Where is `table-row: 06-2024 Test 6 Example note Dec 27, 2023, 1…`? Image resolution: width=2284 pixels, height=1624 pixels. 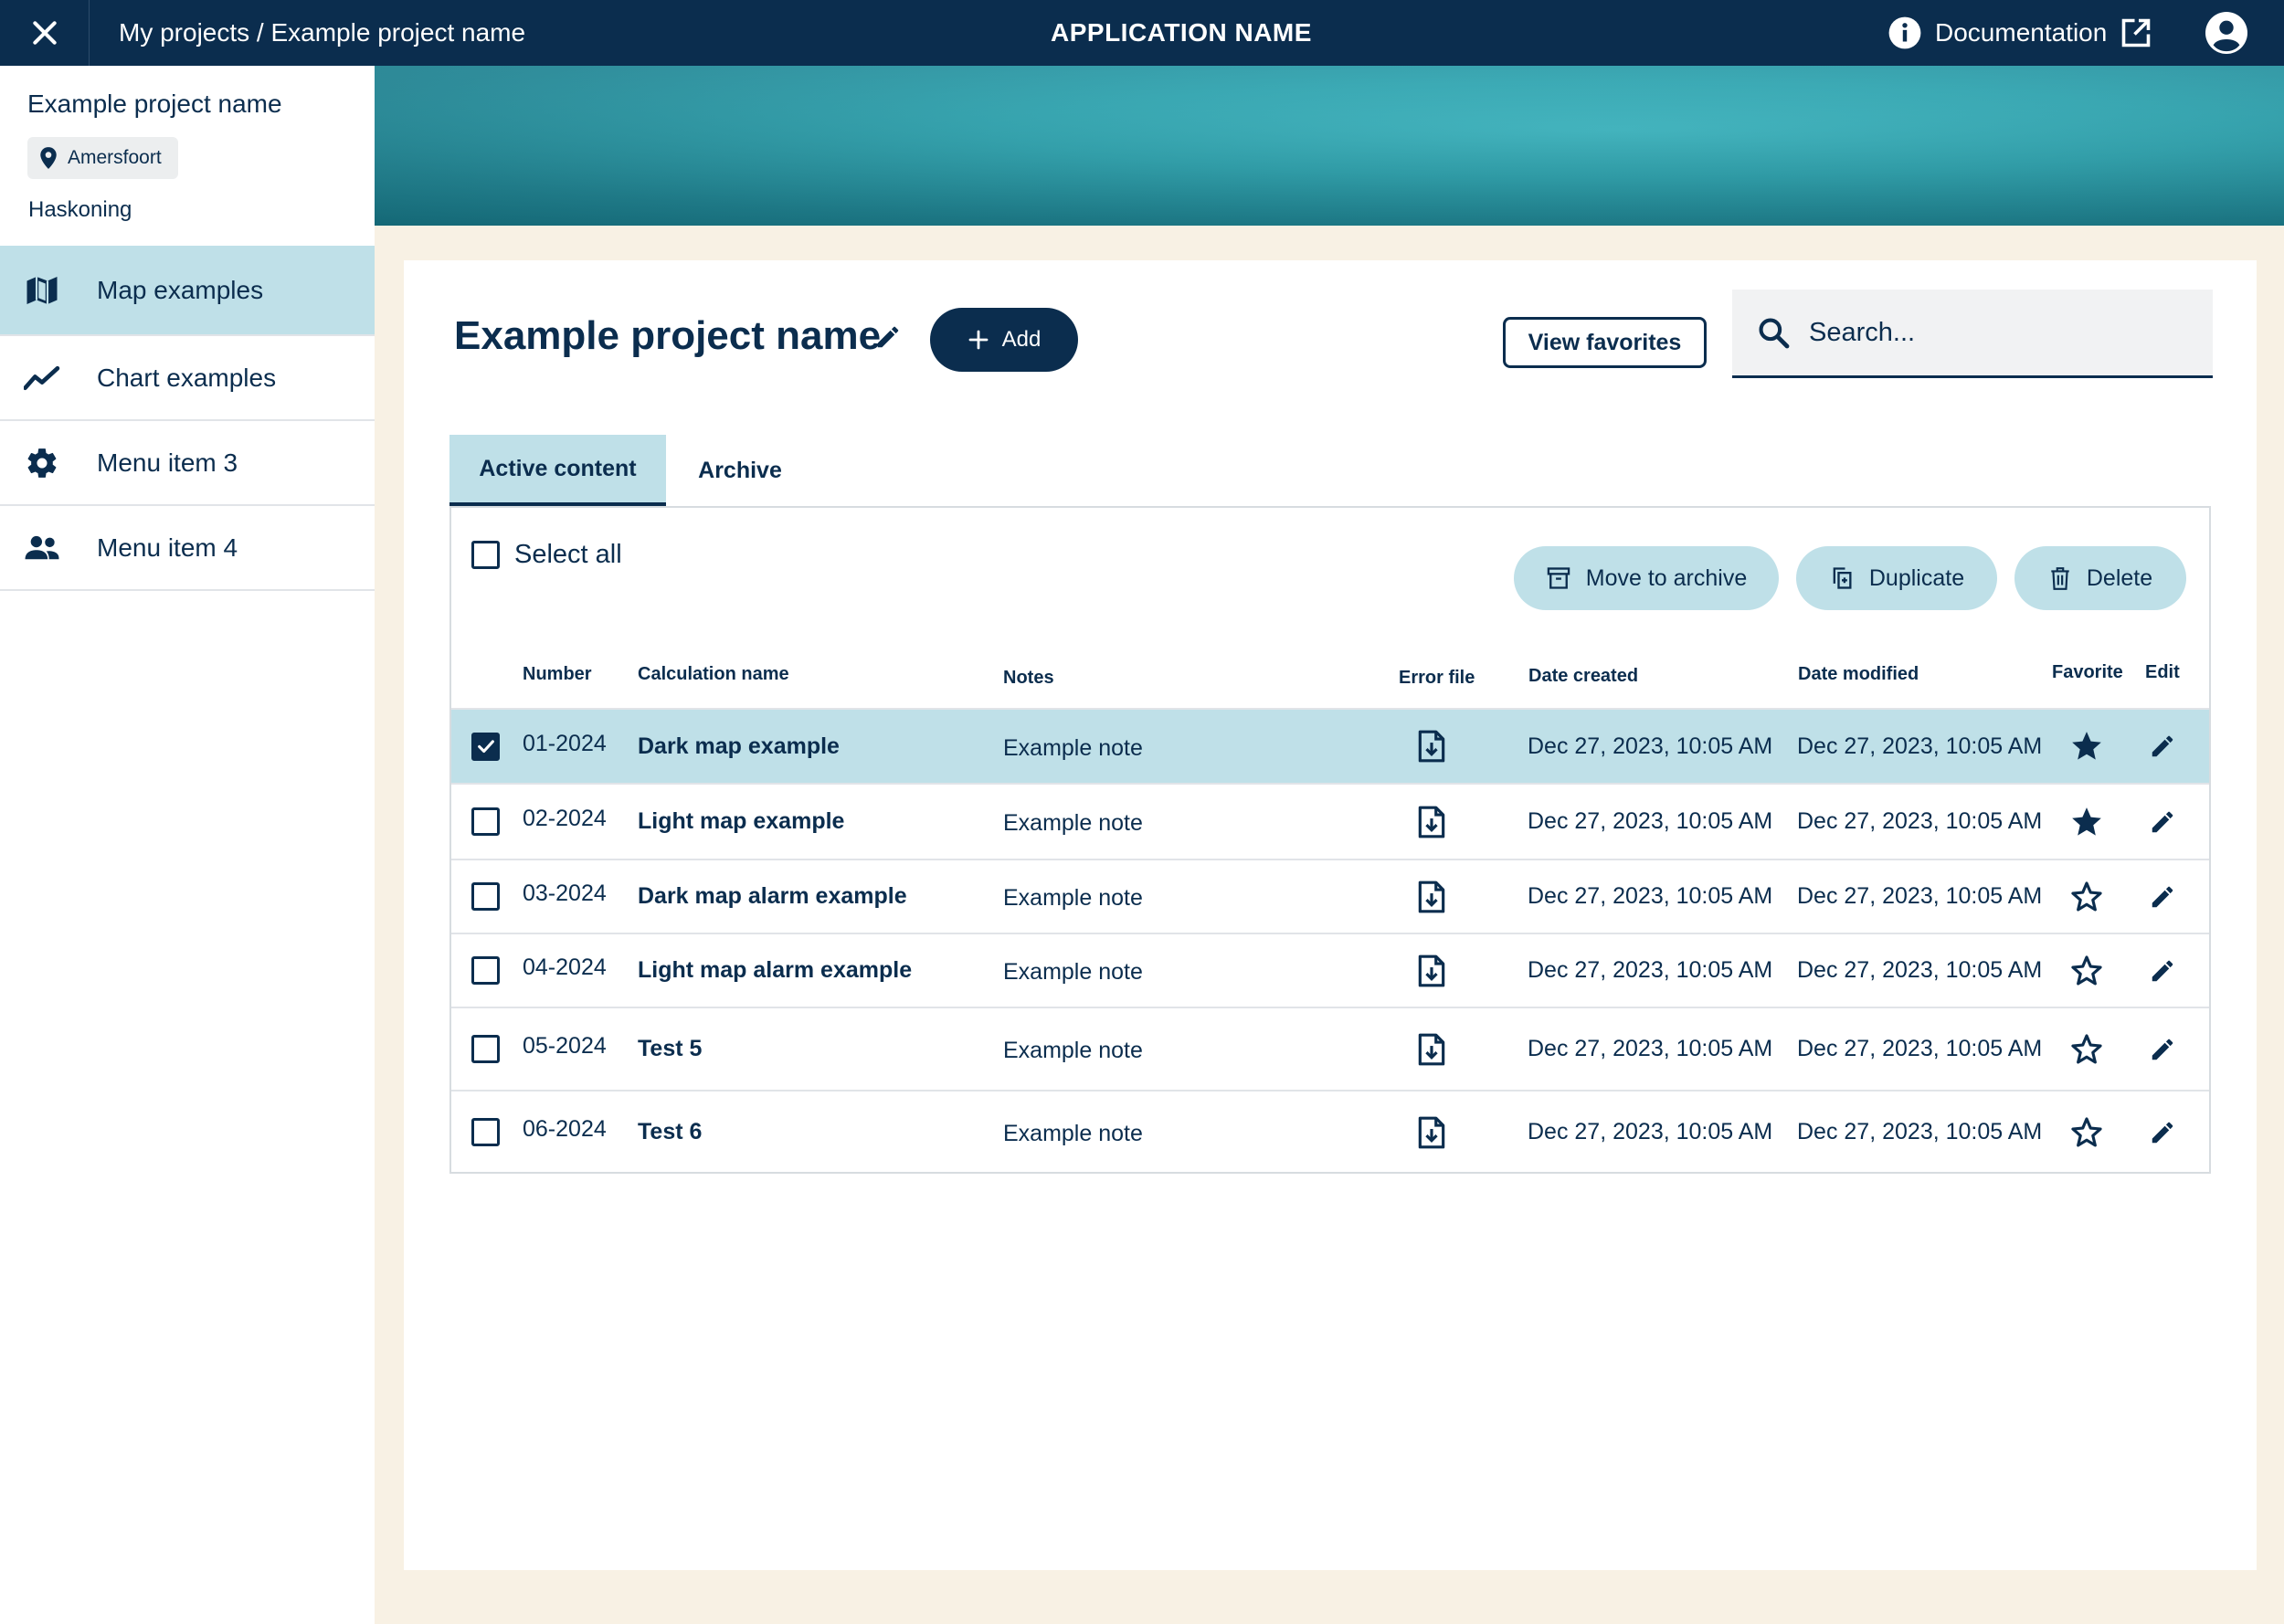
table-row: 06-2024 Test 6 Example note Dec 27, 2023, 1… is located at coordinates (1330, 1131).